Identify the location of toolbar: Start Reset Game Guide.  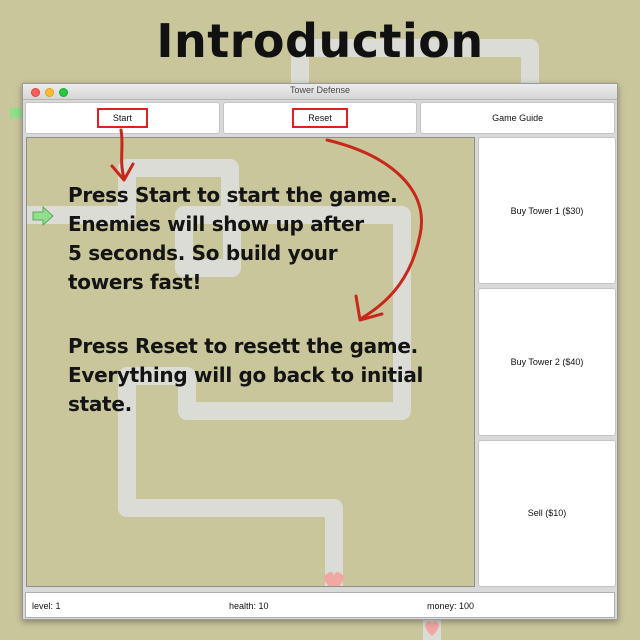
(320, 118).